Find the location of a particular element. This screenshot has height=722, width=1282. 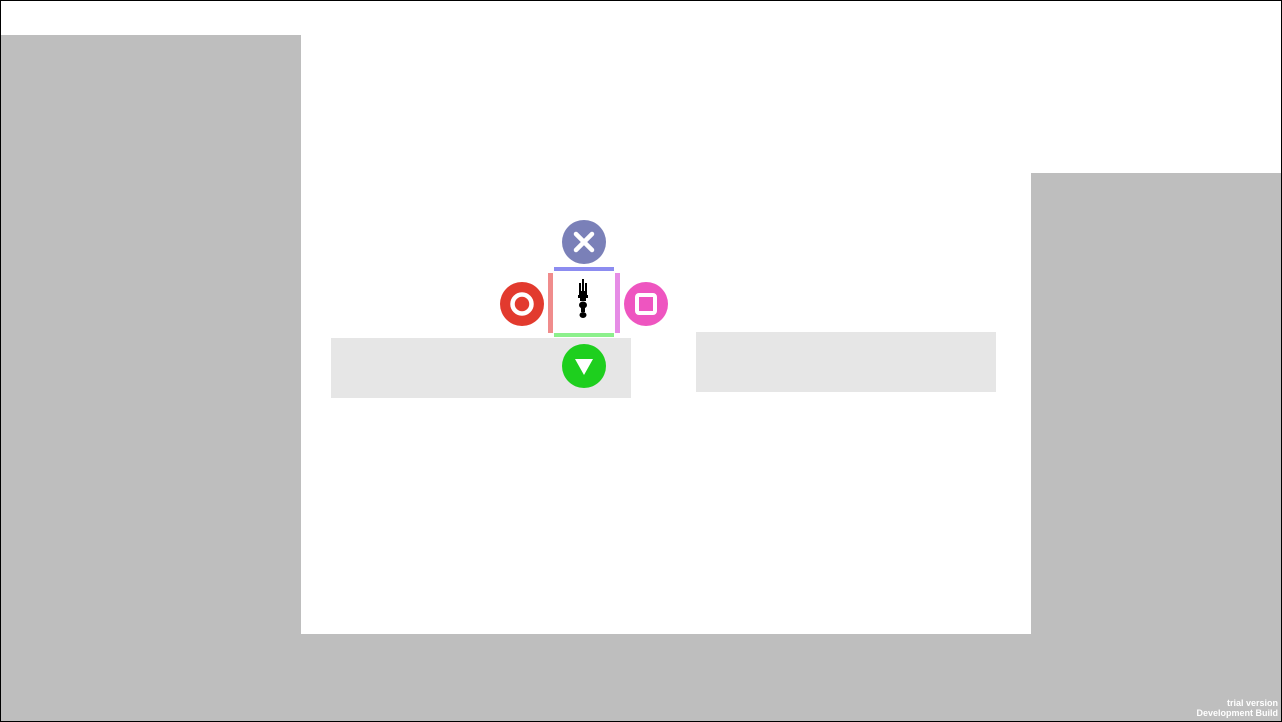

circle-icon is located at coordinates (522, 304).